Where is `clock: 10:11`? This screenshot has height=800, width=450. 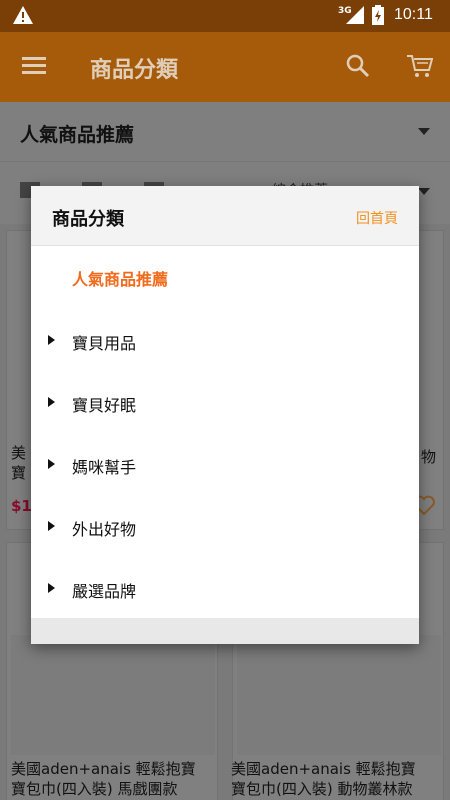 clock: 10:11 is located at coordinates (413, 14).